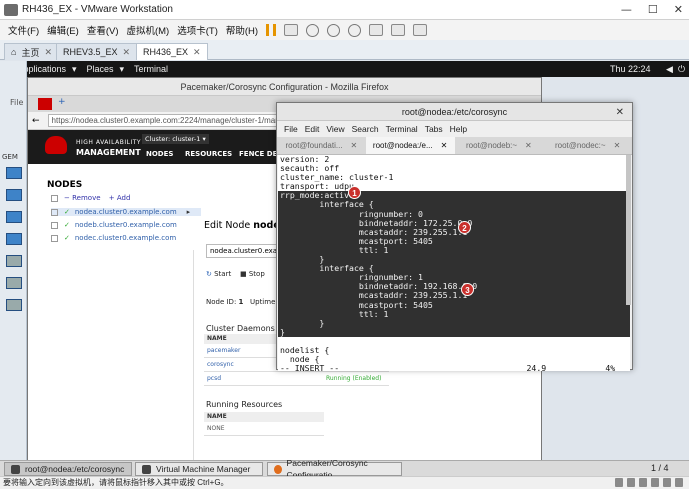 This screenshot has width=689, height=489. I want to click on task-label: Virtual Machine Manager, so click(203, 469).